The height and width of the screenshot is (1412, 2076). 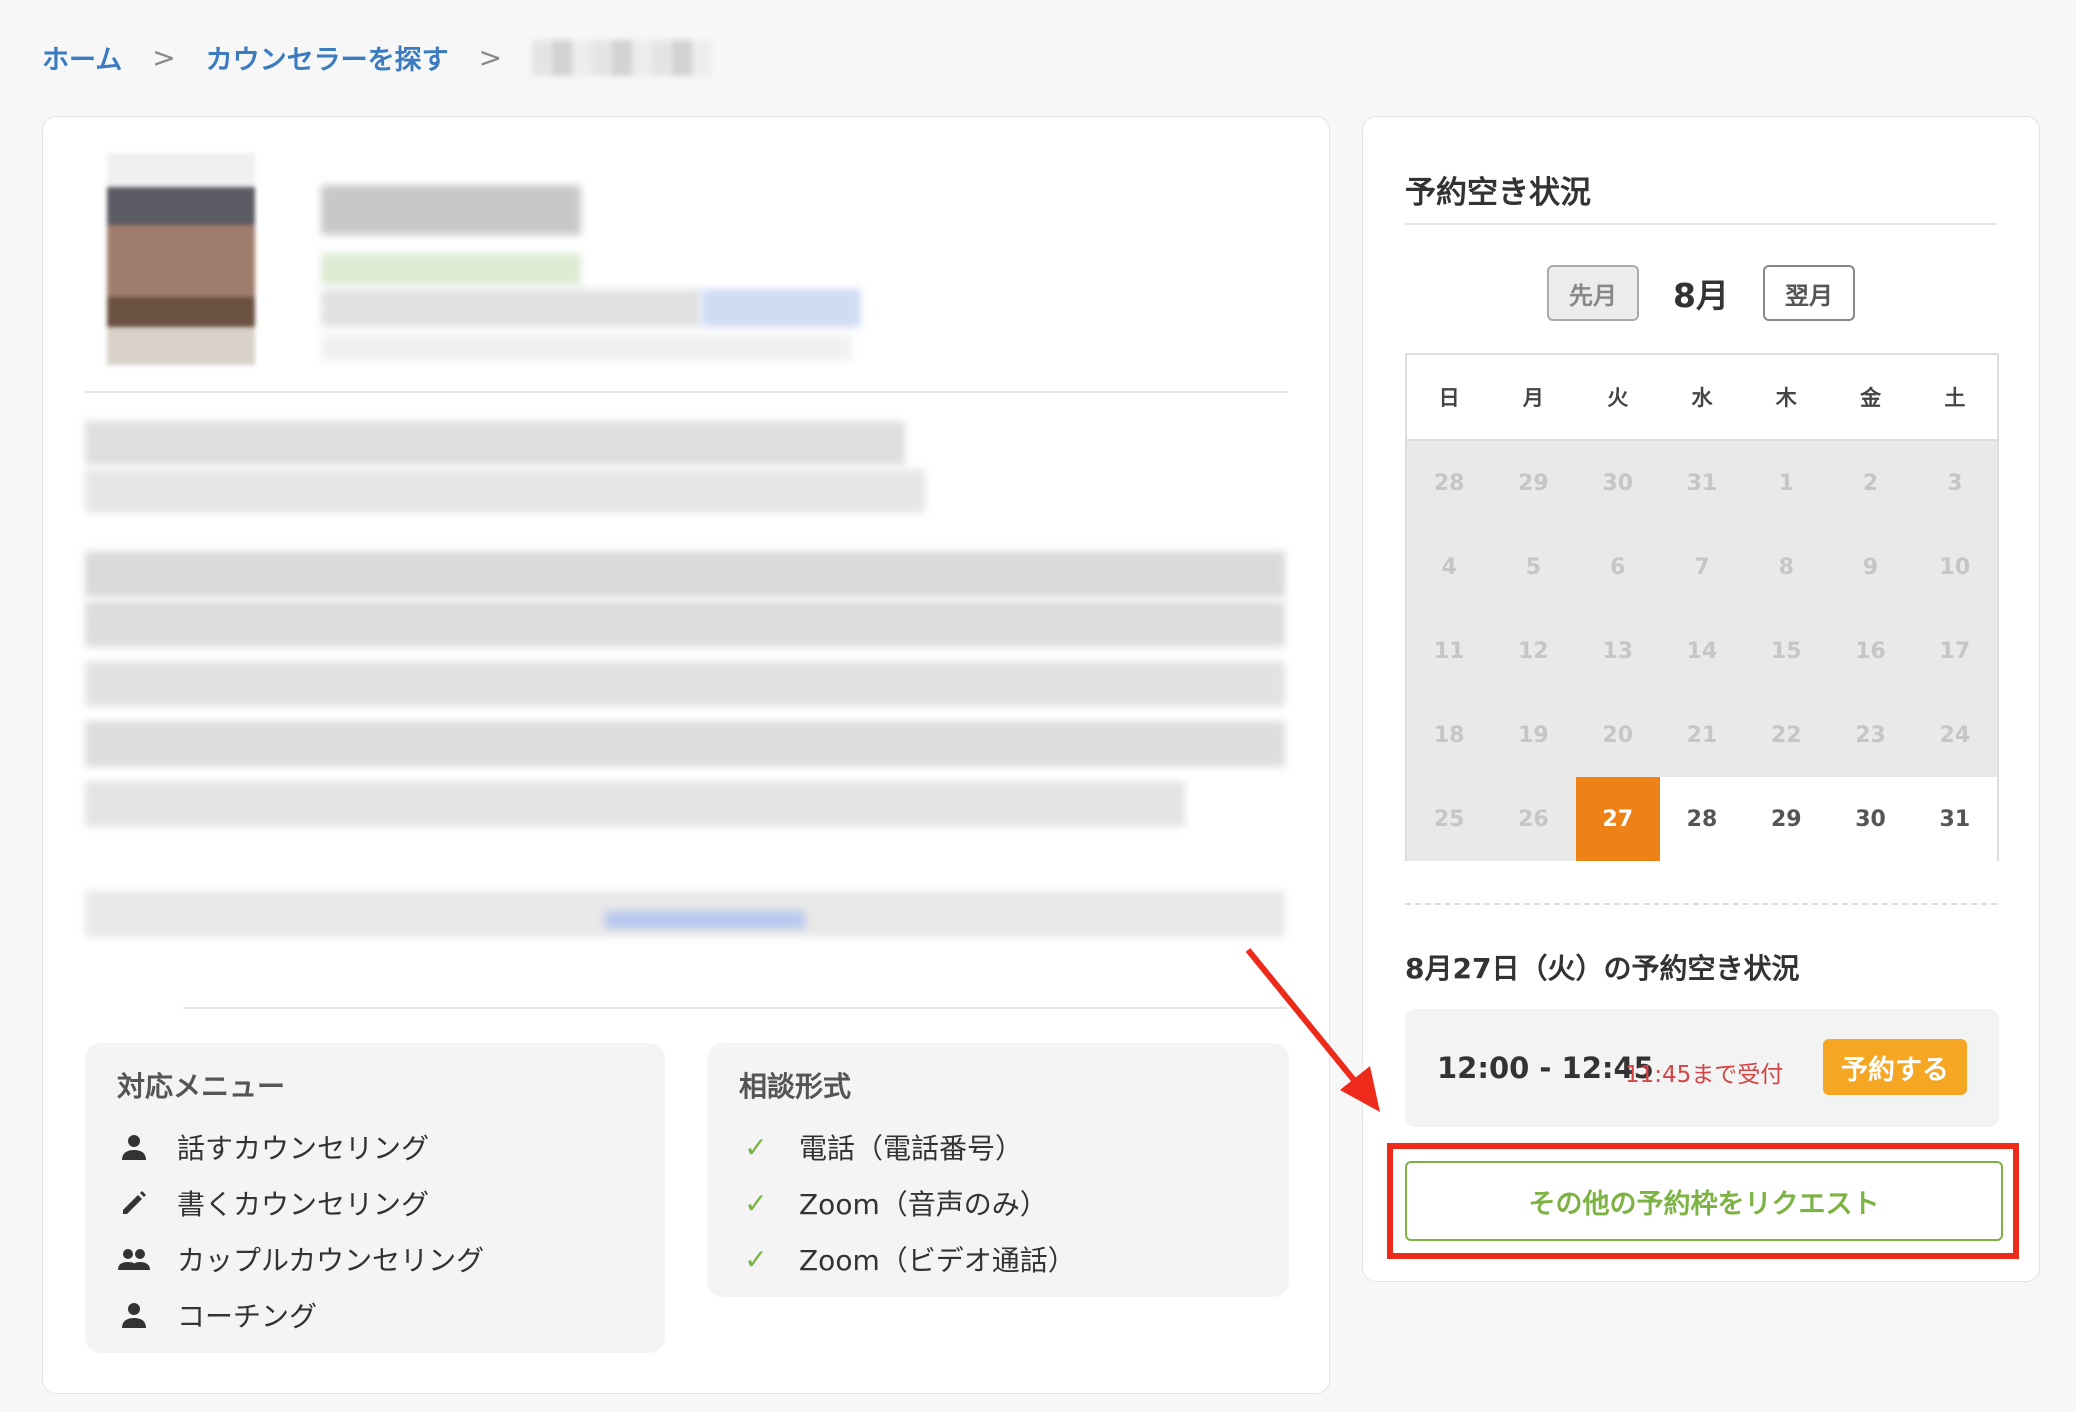 What do you see at coordinates (331, 1260) in the screenshot?
I see `menu-item-label: カップルカウンセリング` at bounding box center [331, 1260].